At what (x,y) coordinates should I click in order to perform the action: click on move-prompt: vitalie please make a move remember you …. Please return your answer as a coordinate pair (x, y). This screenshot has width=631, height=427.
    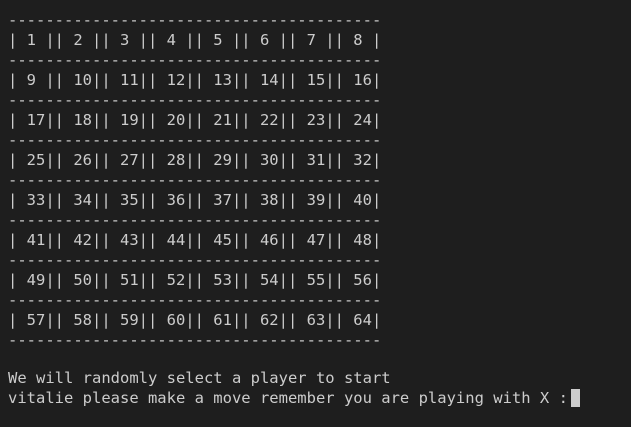
    Looking at the image, I should click on (288, 398).